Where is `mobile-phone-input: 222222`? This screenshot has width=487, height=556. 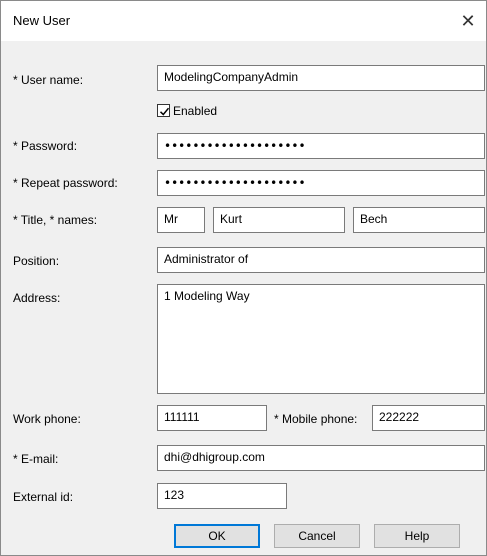
mobile-phone-input: 222222 is located at coordinates (428, 418).